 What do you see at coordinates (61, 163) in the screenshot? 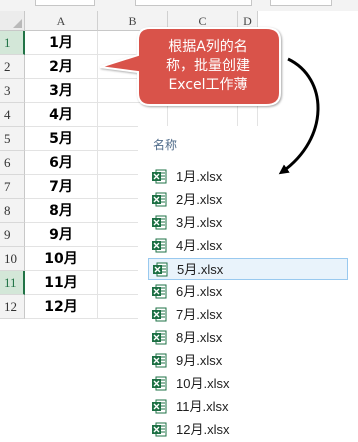
I see `cell-a6: 6月` at bounding box center [61, 163].